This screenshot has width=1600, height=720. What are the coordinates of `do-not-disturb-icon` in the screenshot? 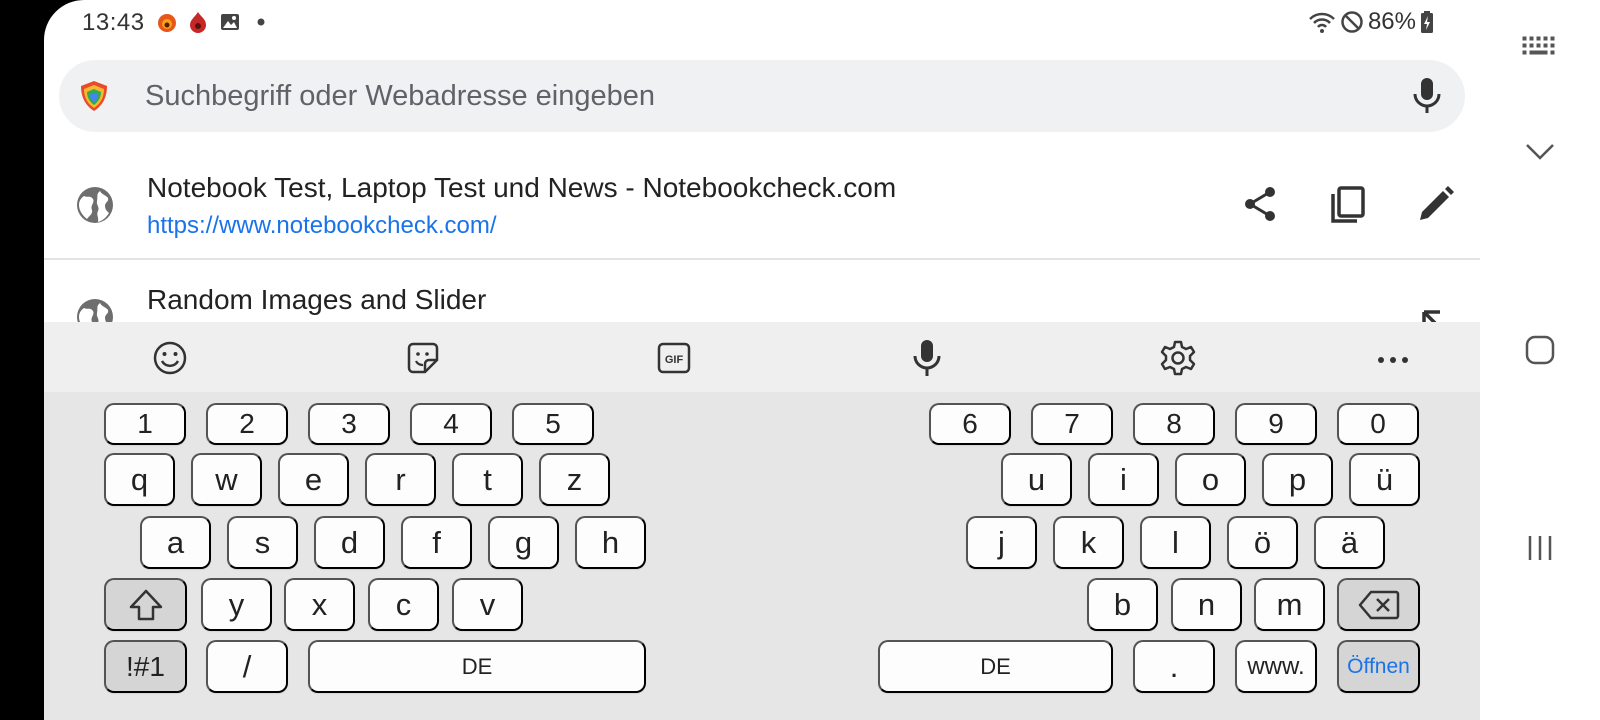 It's located at (1352, 22).